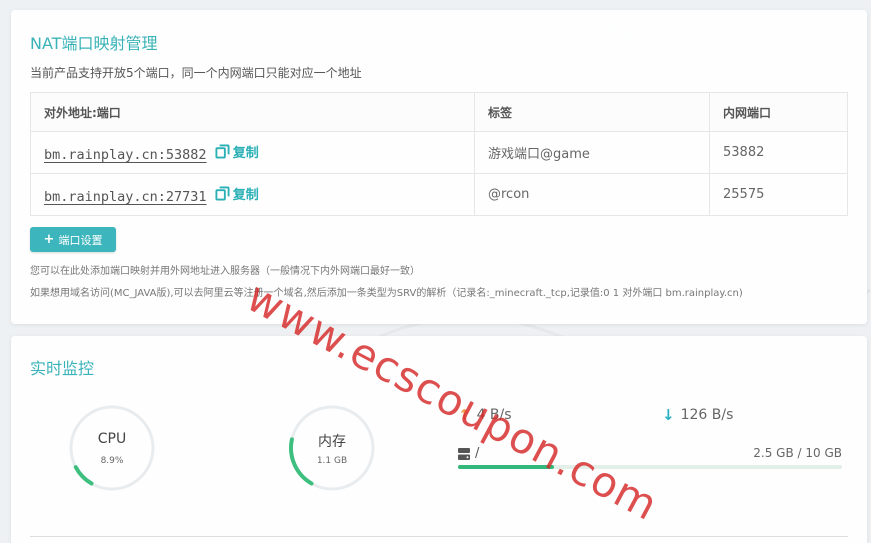 This screenshot has height=543, width=871. What do you see at coordinates (477, 453) in the screenshot?
I see `disk-path: /` at bounding box center [477, 453].